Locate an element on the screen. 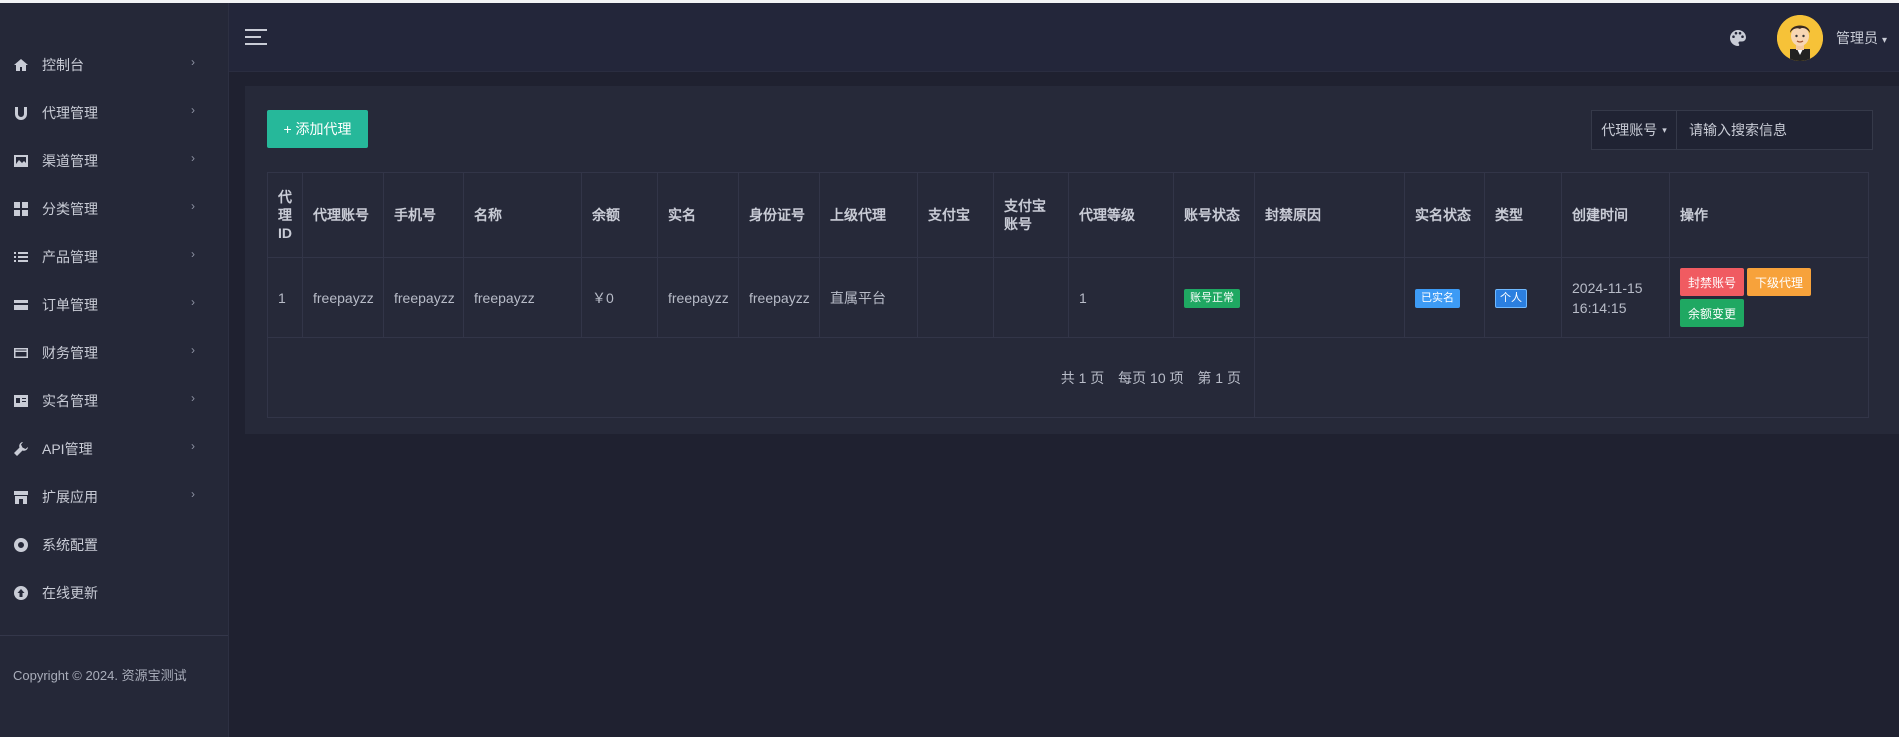 The image size is (1899, 737). column-header: 创建时间 is located at coordinates (1615, 215).